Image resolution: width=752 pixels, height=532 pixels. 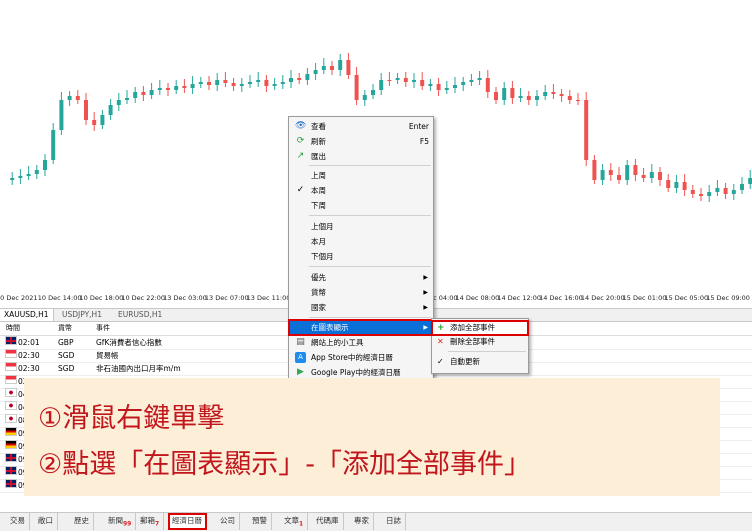 What do you see at coordinates (361, 190) in the screenshot?
I see `menu-item-this-week: ✓ 本周` at bounding box center [361, 190].